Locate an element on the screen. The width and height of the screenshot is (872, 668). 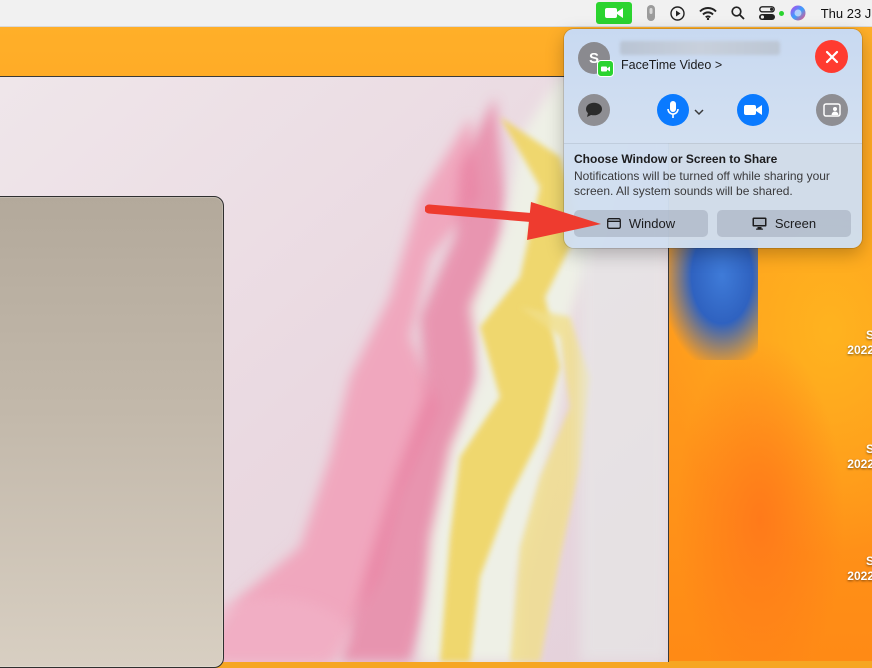
chevron-down-icon is located at coordinates (699, 112).